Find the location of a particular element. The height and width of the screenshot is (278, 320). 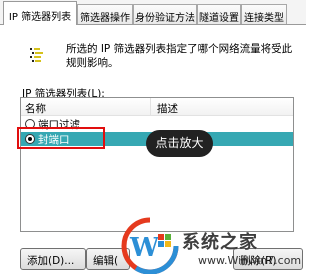

filter-description: 所选的 IP 筛选器列表指定了哪个网络流量将受此规则影响。 is located at coordinates (179, 56).